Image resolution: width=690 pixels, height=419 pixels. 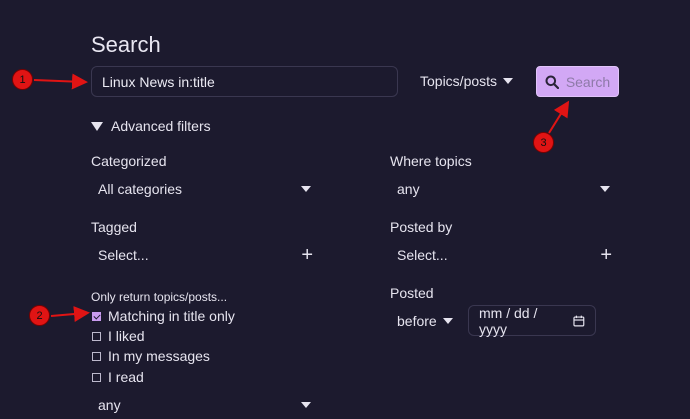 What do you see at coordinates (22, 79) in the screenshot?
I see `annotation-marker-1: 1` at bounding box center [22, 79].